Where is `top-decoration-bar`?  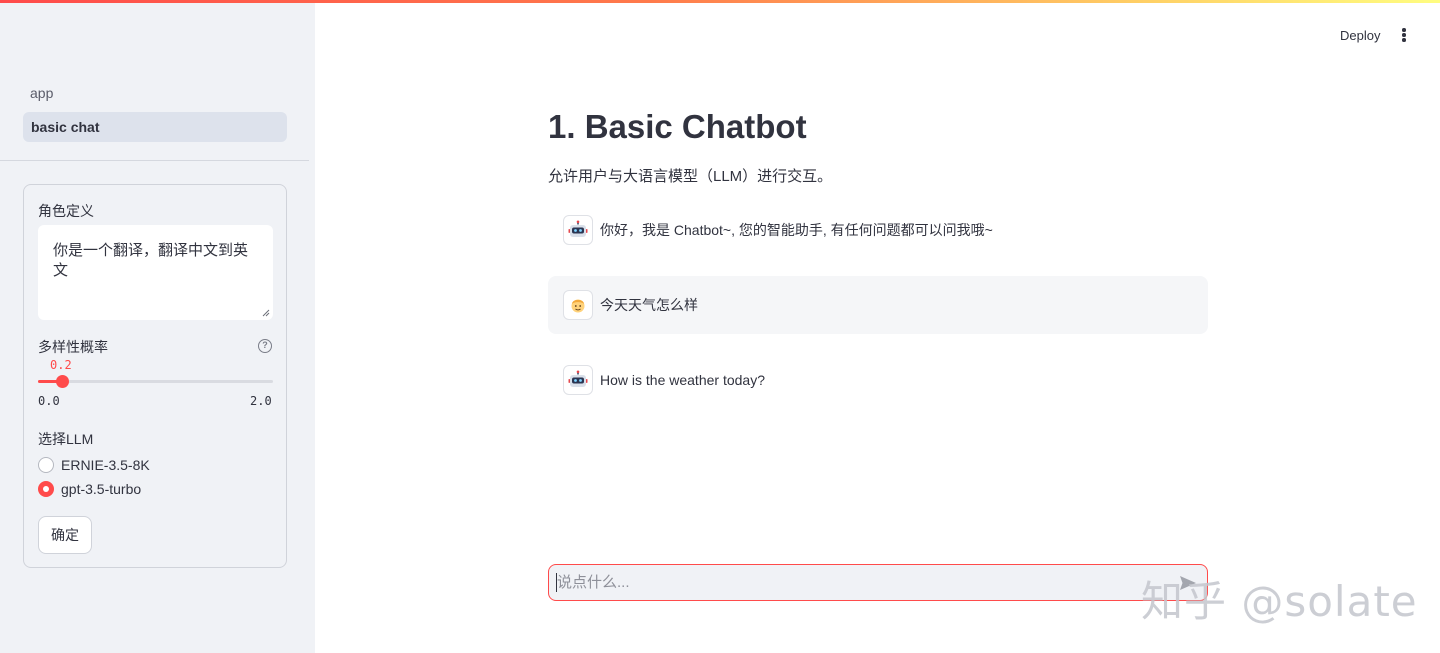
top-decoration-bar is located at coordinates (720, 1).